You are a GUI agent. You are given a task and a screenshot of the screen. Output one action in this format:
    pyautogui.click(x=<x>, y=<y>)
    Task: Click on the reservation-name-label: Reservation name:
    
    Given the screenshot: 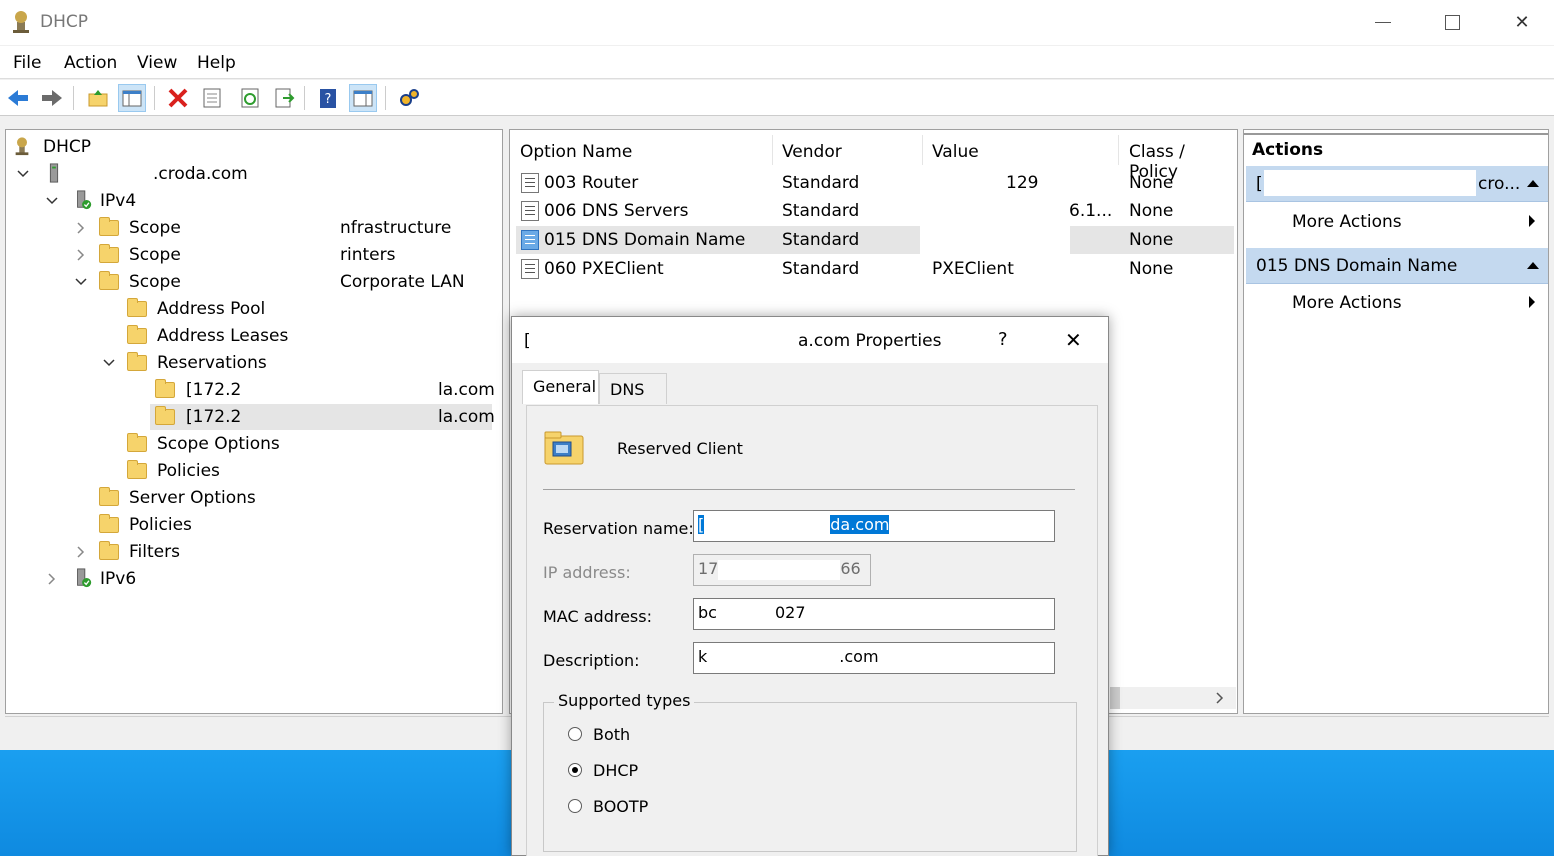 What is the action you would take?
    pyautogui.click(x=618, y=528)
    